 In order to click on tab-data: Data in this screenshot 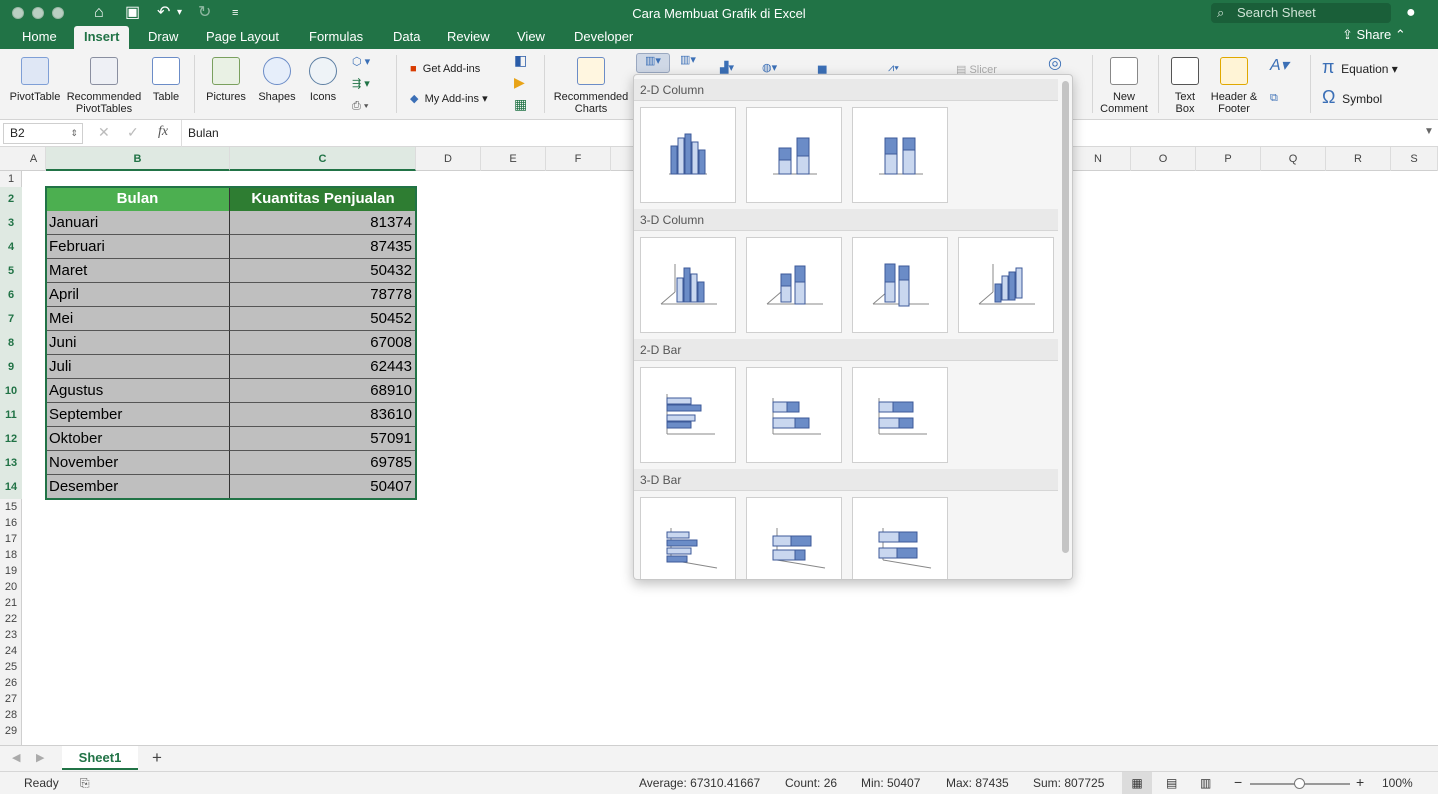, I will do `click(406, 37)`.